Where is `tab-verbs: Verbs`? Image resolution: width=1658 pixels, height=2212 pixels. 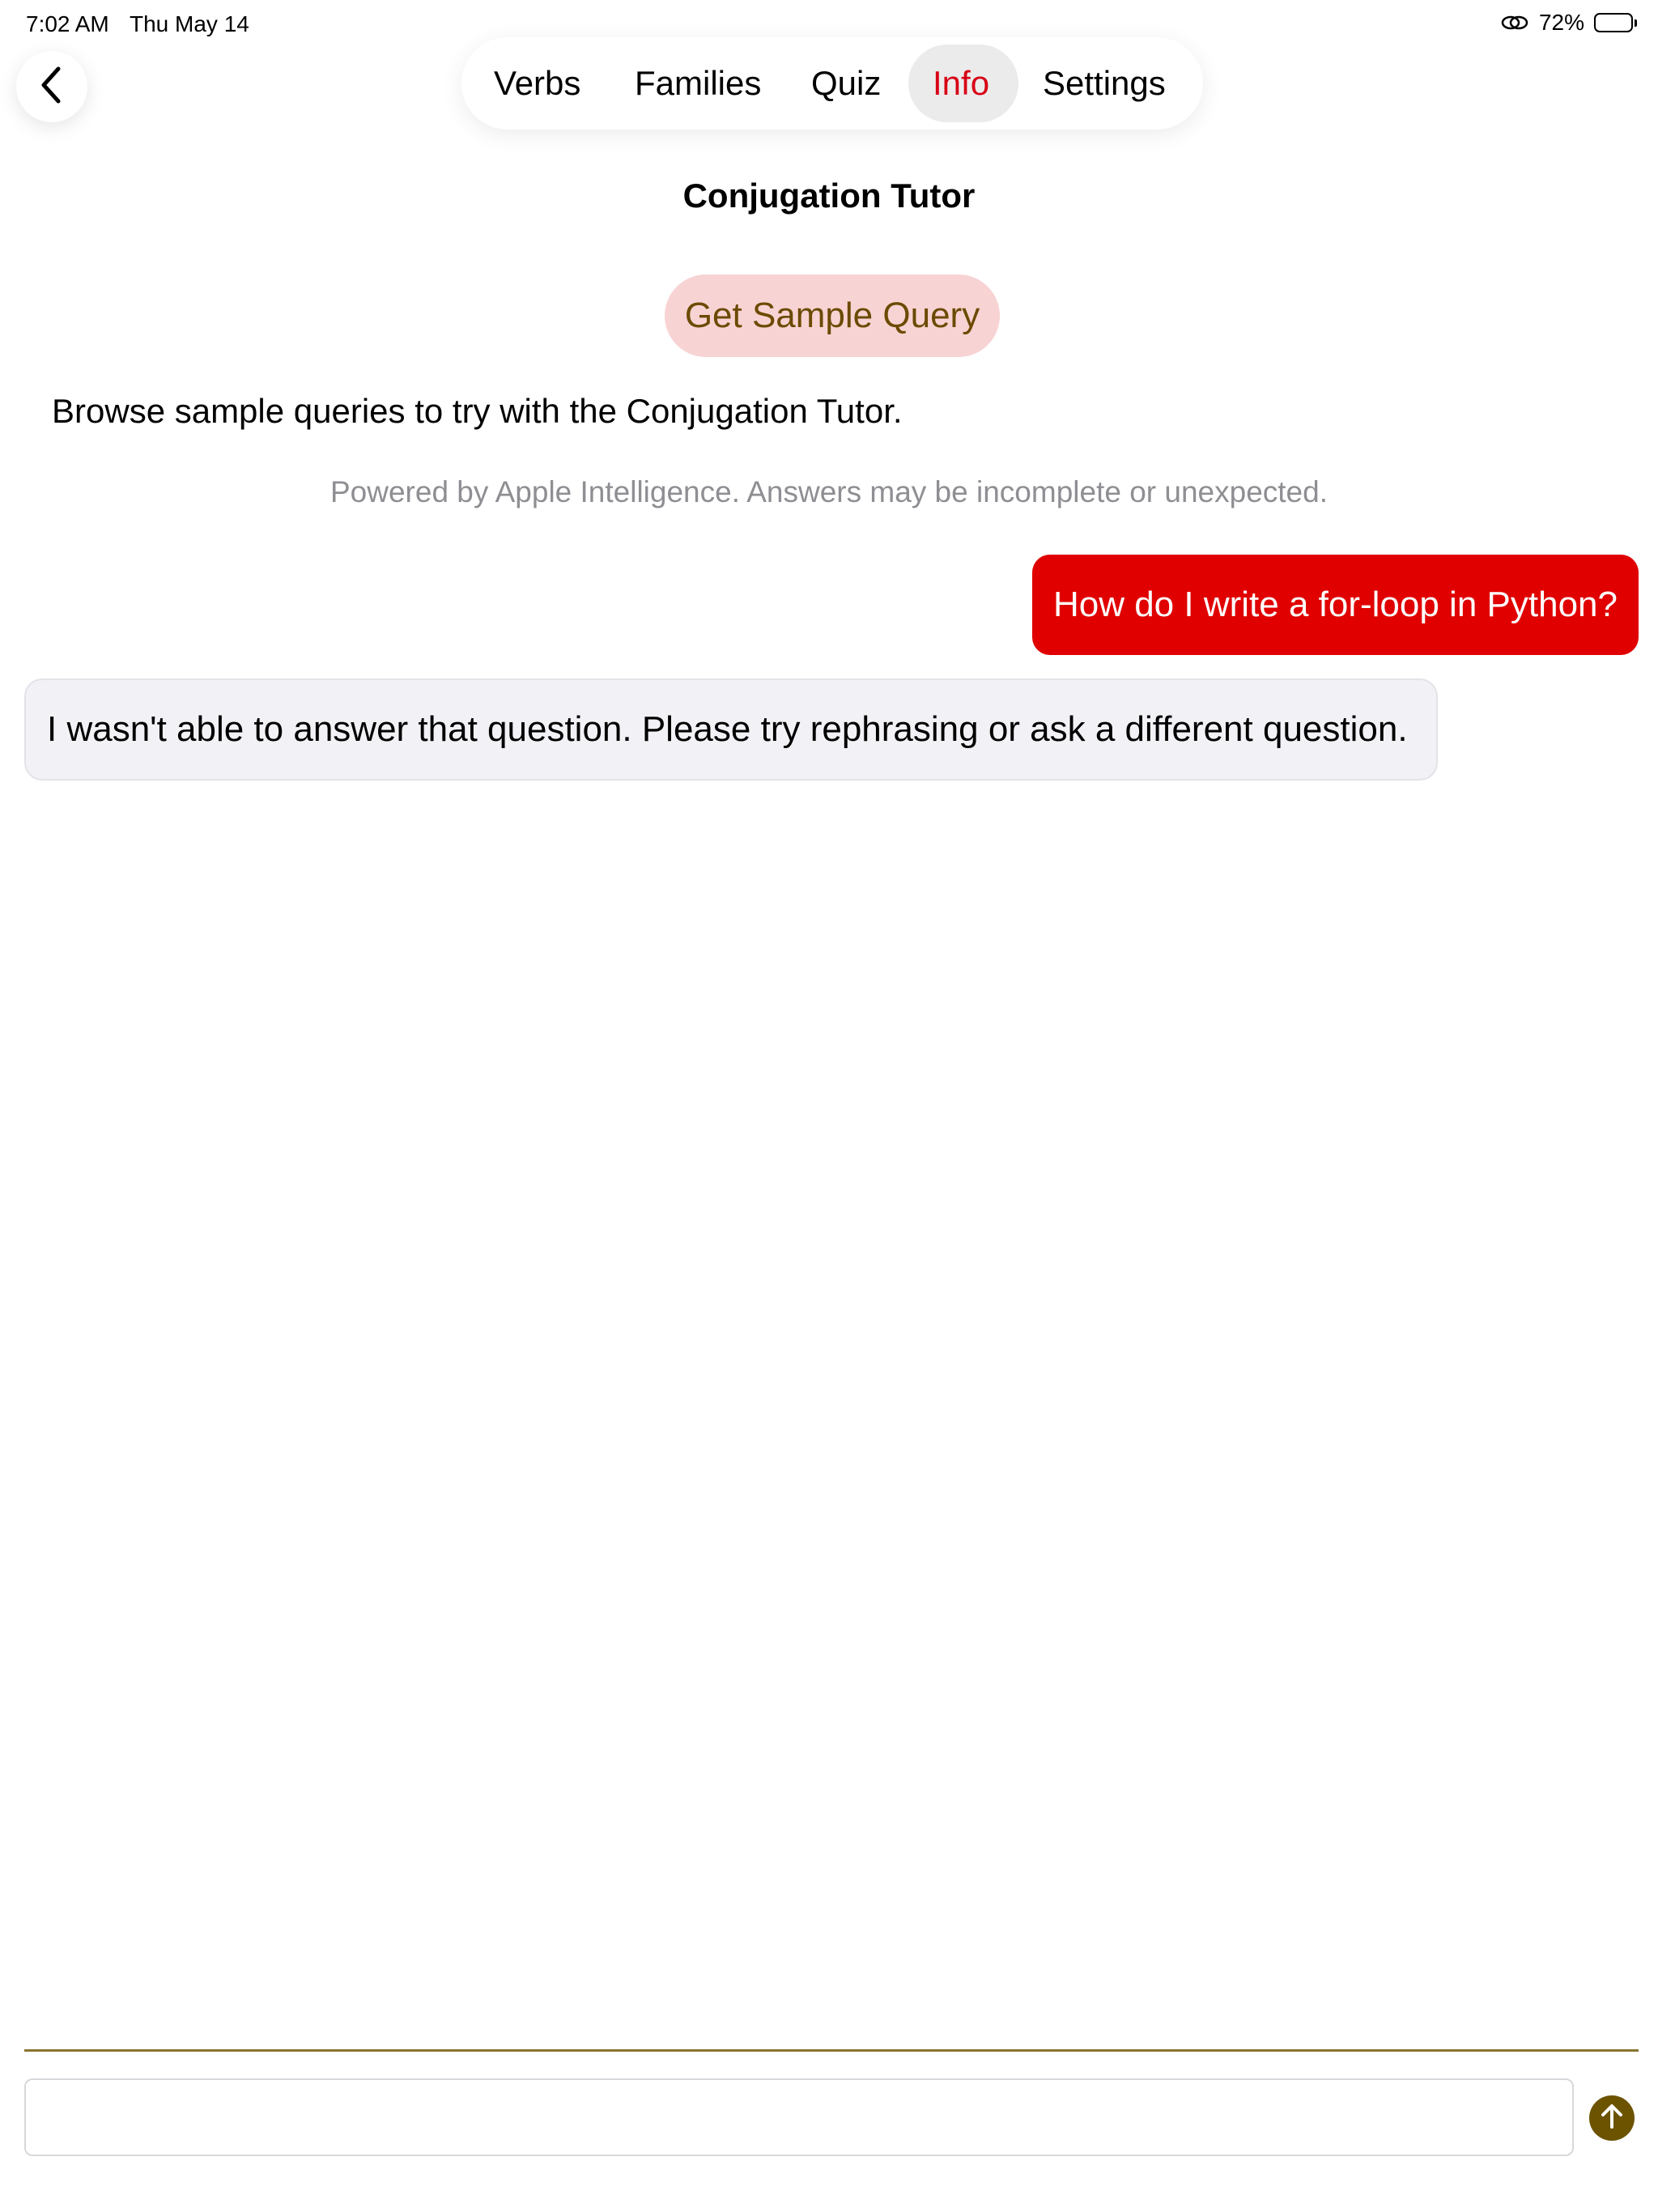 tab-verbs: Verbs is located at coordinates (537, 84).